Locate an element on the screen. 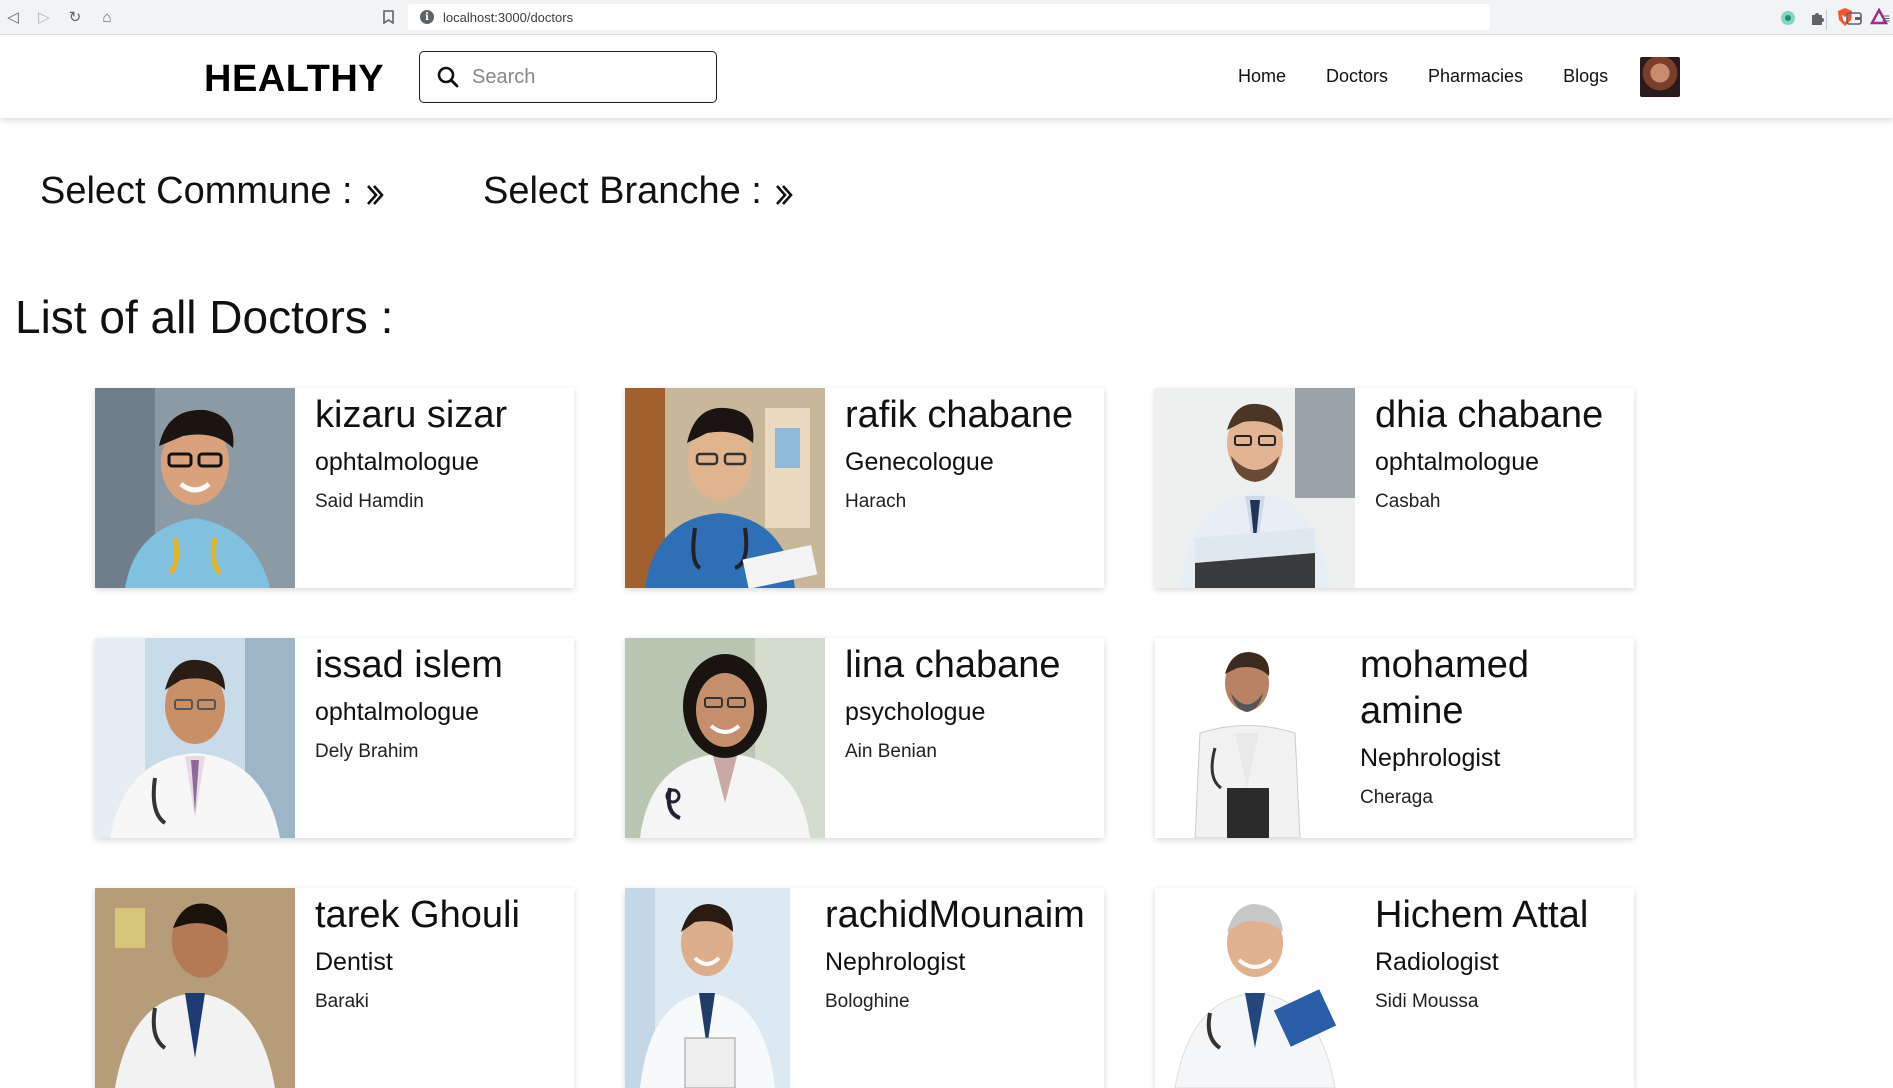  bookmark-icon is located at coordinates (388, 17).